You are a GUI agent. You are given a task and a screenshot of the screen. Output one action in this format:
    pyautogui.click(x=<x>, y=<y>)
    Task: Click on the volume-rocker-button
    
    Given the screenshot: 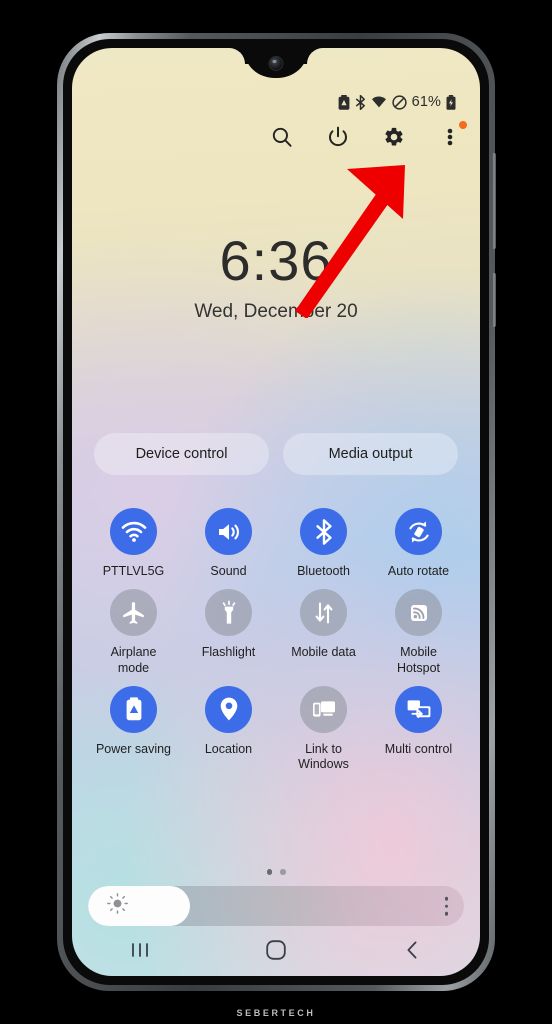 What is the action you would take?
    pyautogui.click(x=494, y=201)
    